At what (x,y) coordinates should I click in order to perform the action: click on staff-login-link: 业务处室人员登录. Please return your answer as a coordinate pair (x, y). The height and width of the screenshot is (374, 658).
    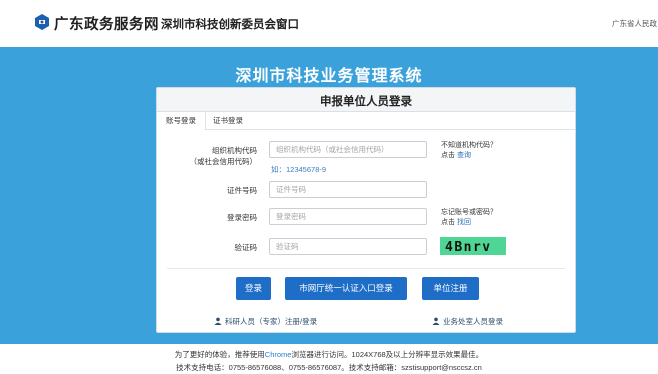
    Looking at the image, I should click on (467, 321).